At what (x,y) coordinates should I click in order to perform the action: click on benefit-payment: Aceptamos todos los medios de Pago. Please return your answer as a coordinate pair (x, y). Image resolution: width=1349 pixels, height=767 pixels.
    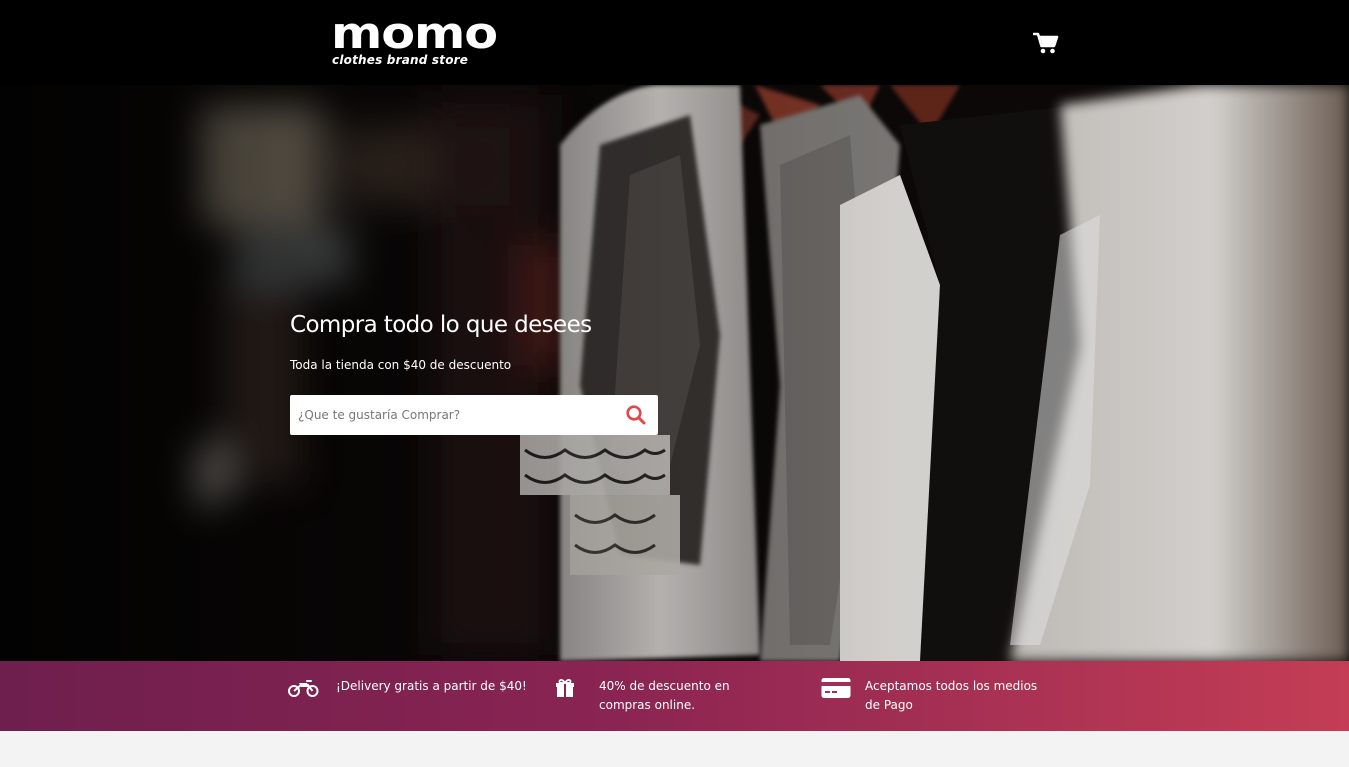
    Looking at the image, I should click on (941, 696).